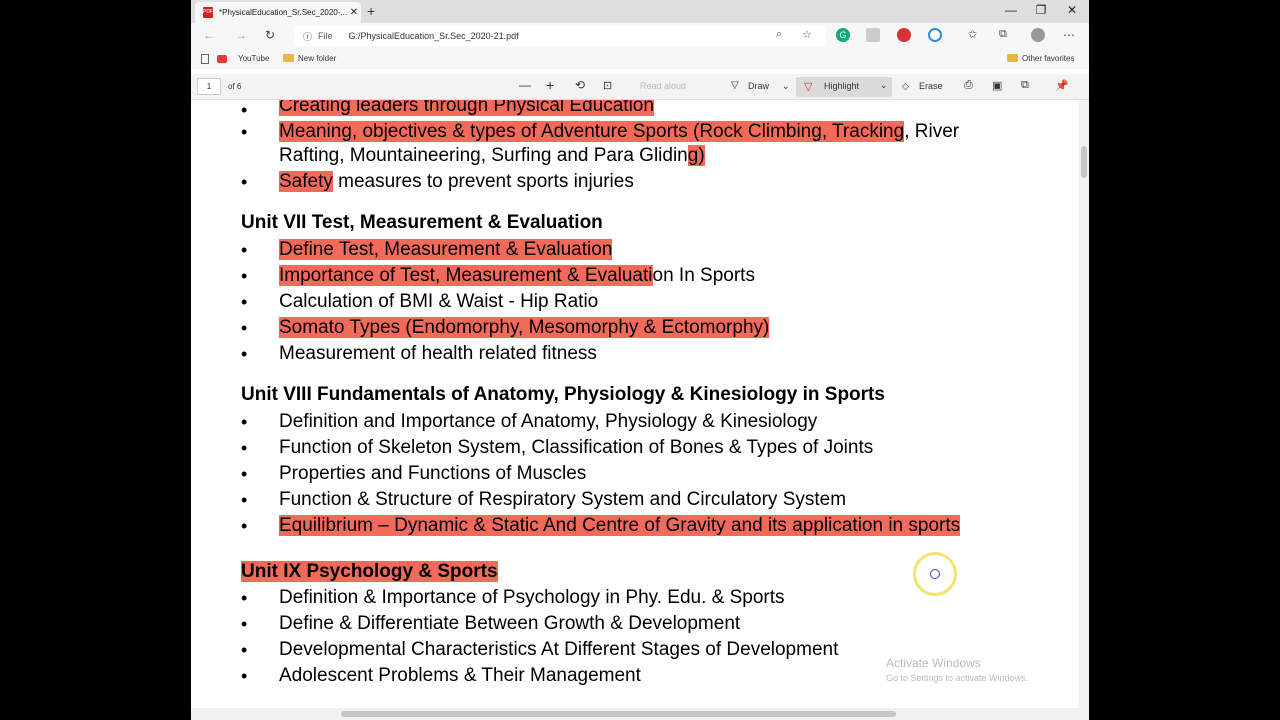  What do you see at coordinates (1084, 404) in the screenshot?
I see `vertical-scrollbar` at bounding box center [1084, 404].